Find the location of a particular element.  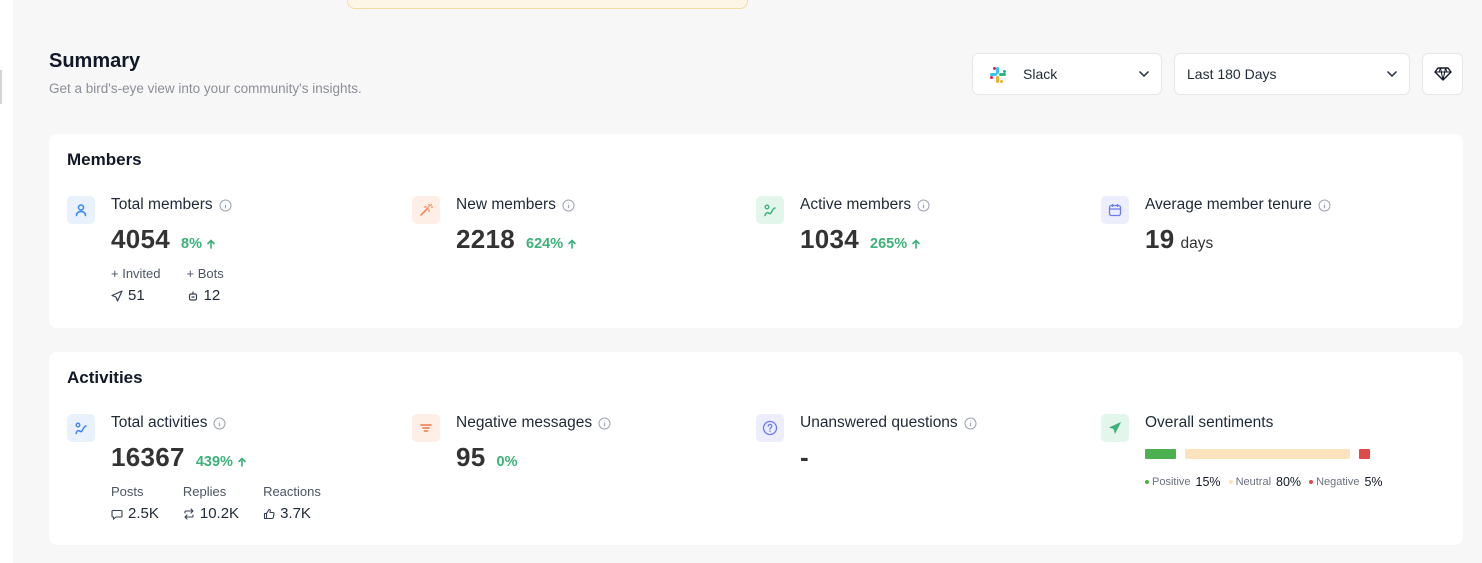

sentiment-bar-positive is located at coordinates (1160, 454).